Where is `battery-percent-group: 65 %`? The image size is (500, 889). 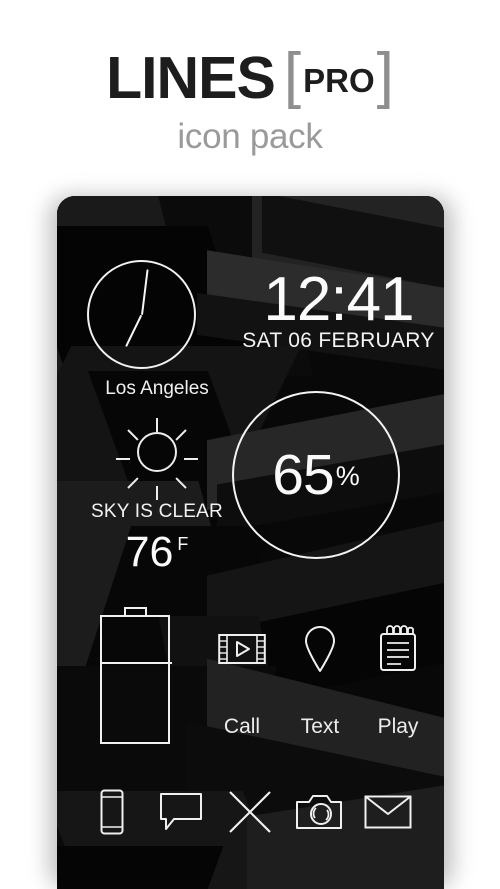
battery-percent-group: 65 % is located at coordinates (316, 475).